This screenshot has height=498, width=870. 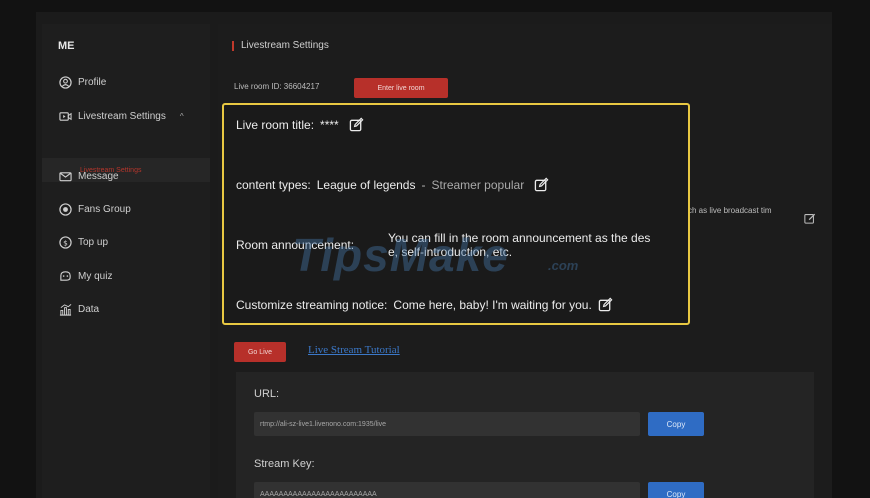 What do you see at coordinates (563, 265) in the screenshot?
I see `watermark-suffix: .com` at bounding box center [563, 265].